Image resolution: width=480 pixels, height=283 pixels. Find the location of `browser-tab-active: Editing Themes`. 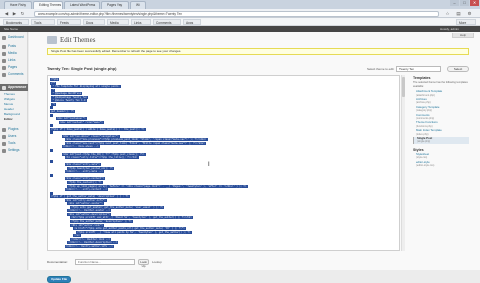

browser-tab-active: Editing Themes is located at coordinates (48, 5).